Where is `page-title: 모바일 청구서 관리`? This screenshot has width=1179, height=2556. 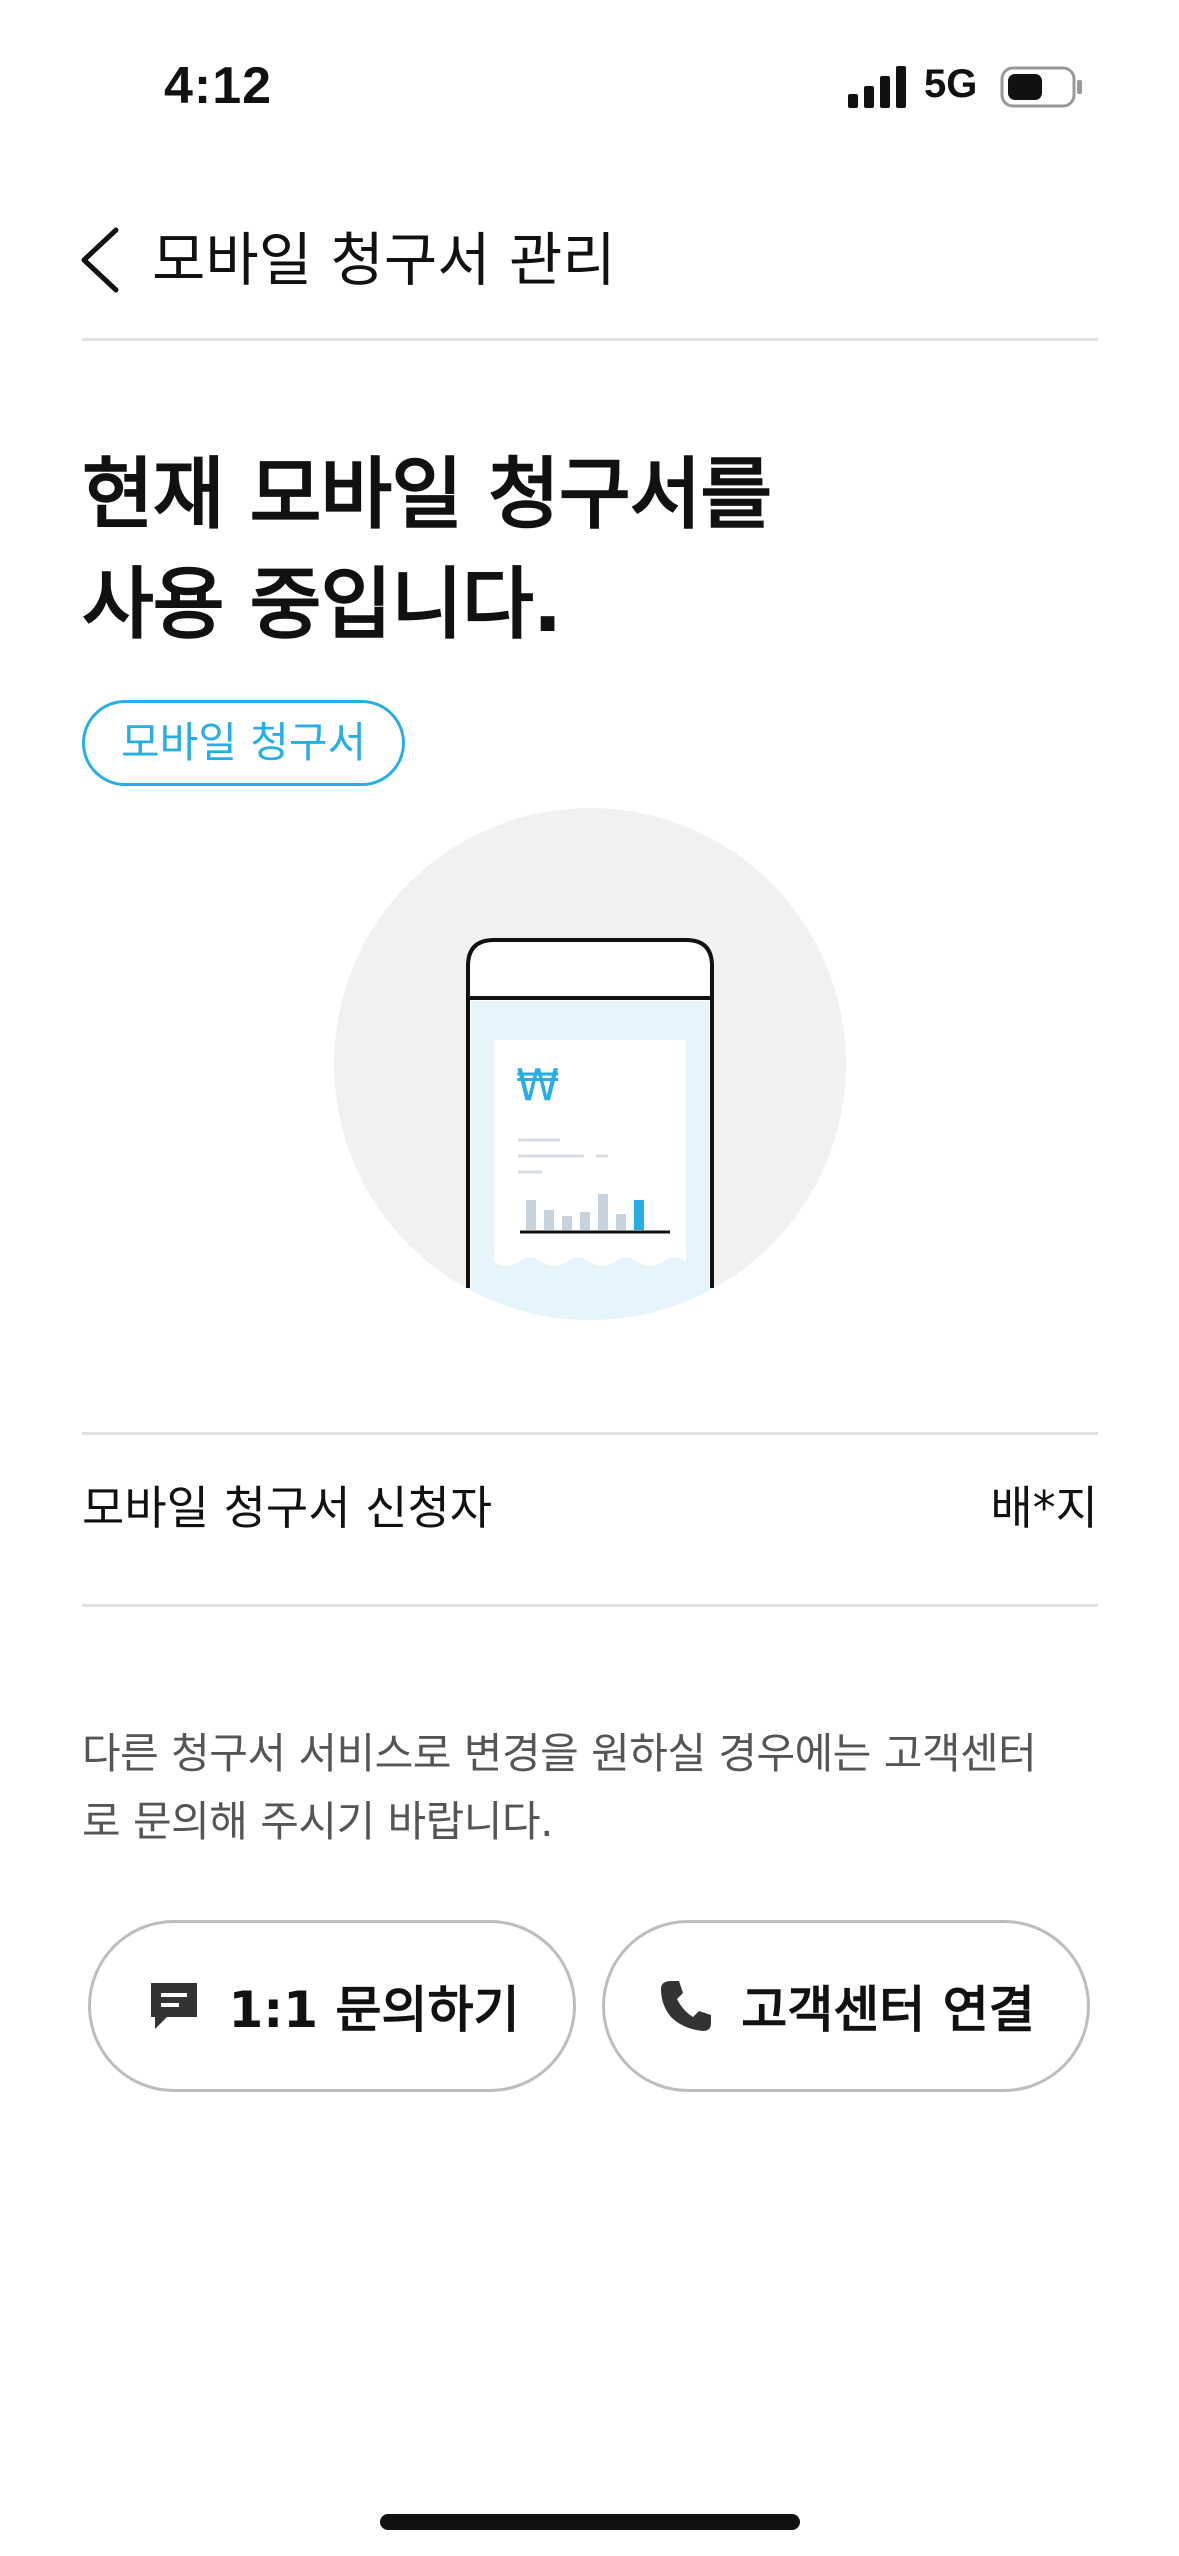 page-title: 모바일 청구서 관리 is located at coordinates (384, 260).